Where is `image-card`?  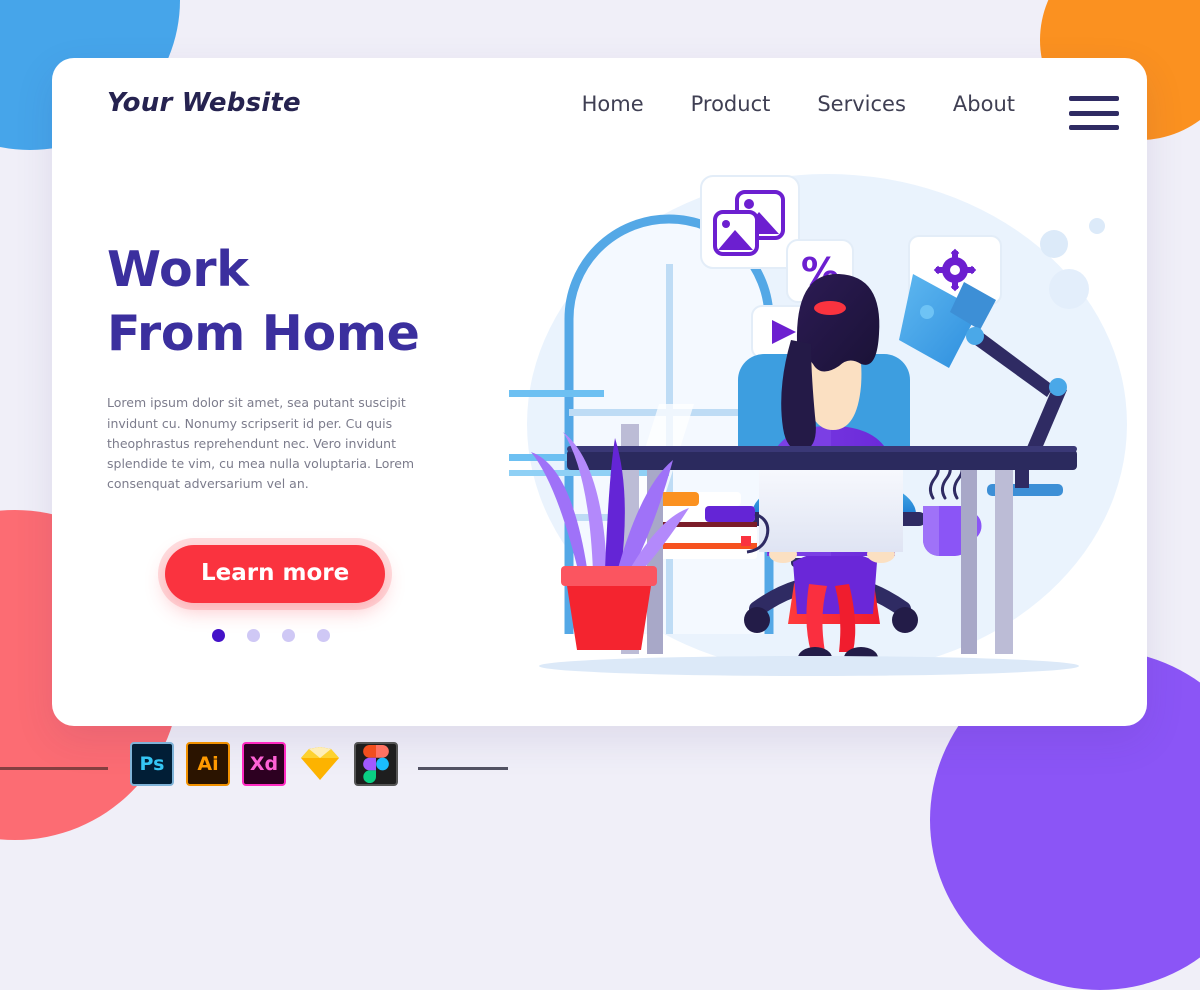
image-card is located at coordinates (750, 222).